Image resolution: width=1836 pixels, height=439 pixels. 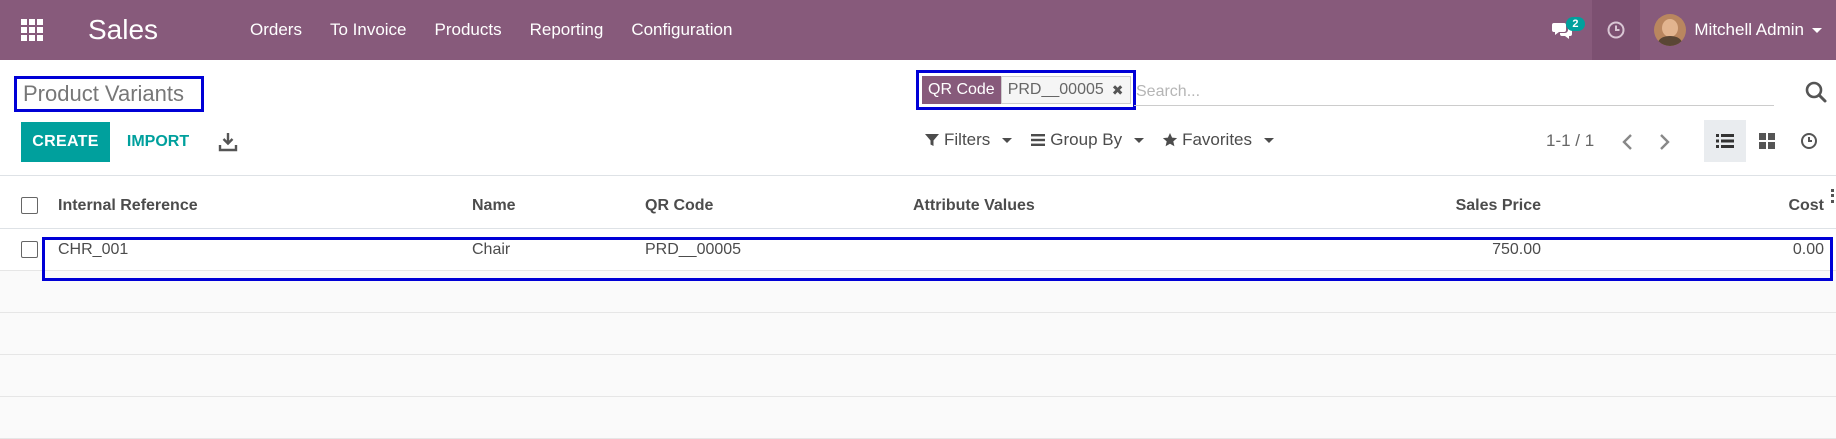 I want to click on row-checkbox, so click(x=29, y=249).